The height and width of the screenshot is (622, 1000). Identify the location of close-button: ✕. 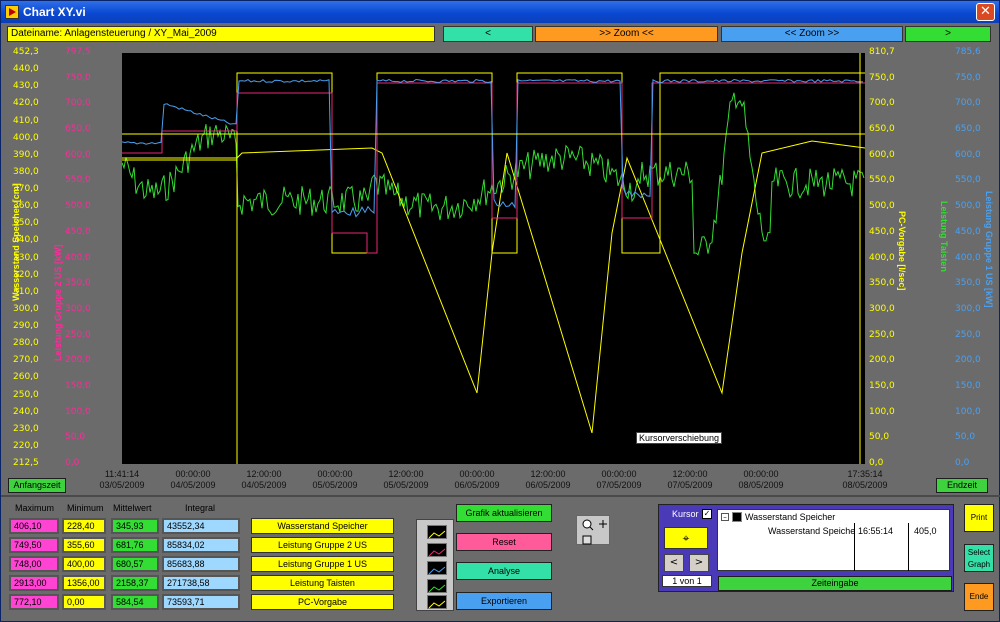
(985, 12).